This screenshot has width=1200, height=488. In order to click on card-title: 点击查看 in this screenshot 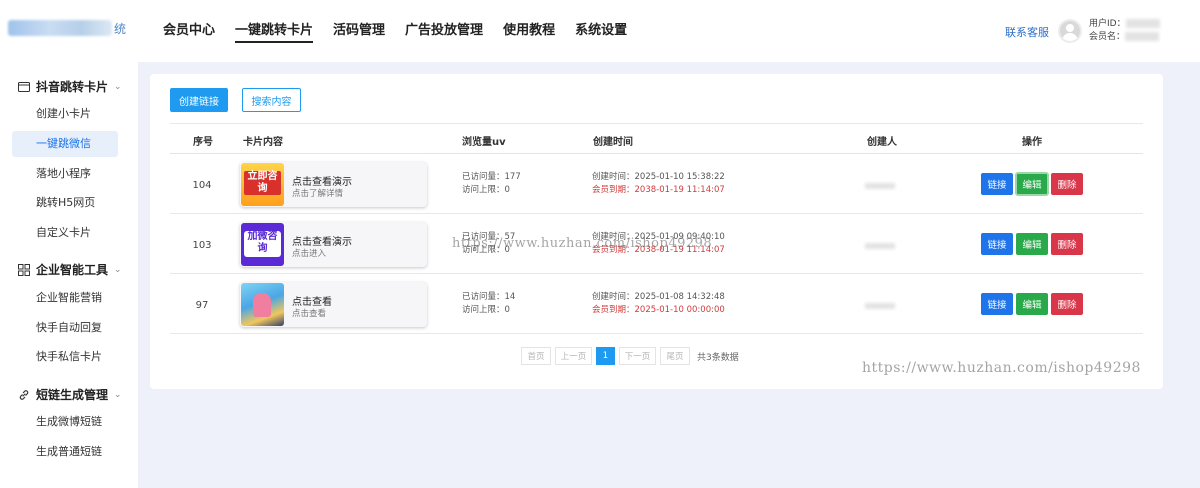, I will do `click(312, 302)`.